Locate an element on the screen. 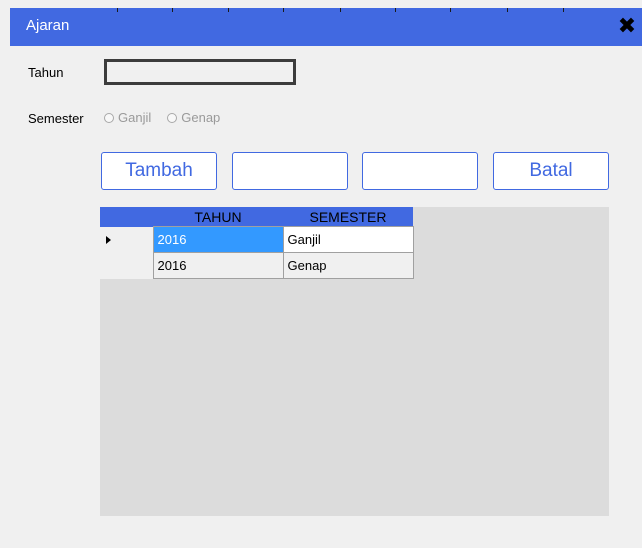 The height and width of the screenshot is (548, 642). grid-header-row: TAHUN SEMESTER is located at coordinates (256, 217).